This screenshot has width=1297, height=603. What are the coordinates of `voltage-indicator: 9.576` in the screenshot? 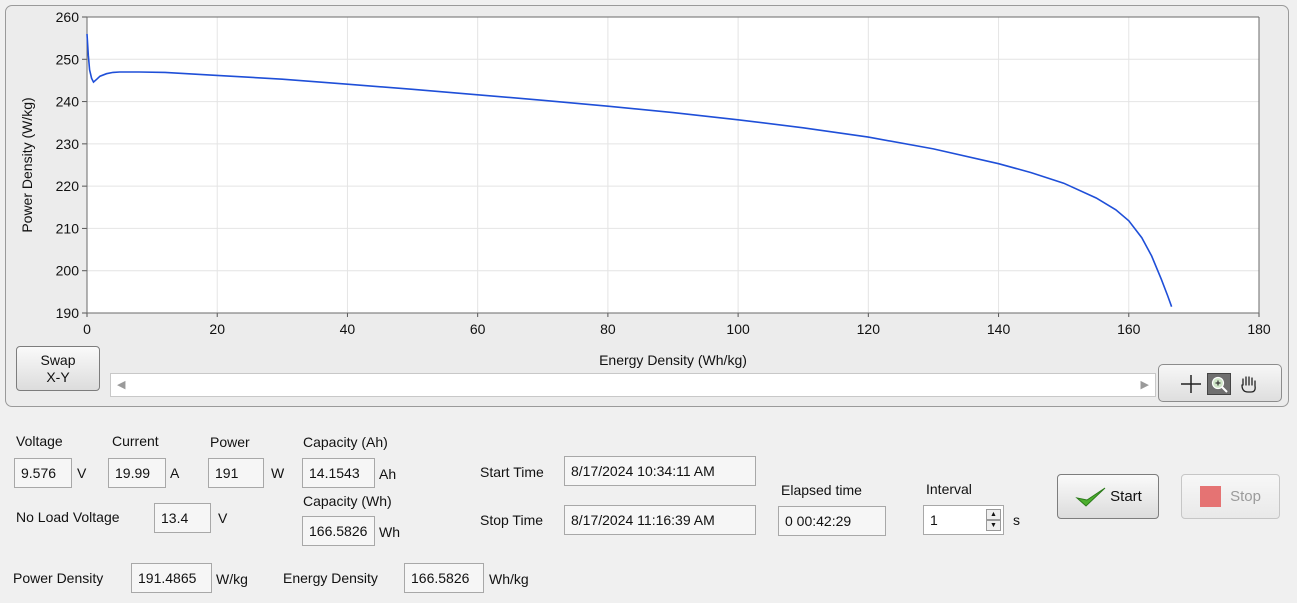 It's located at (43, 473).